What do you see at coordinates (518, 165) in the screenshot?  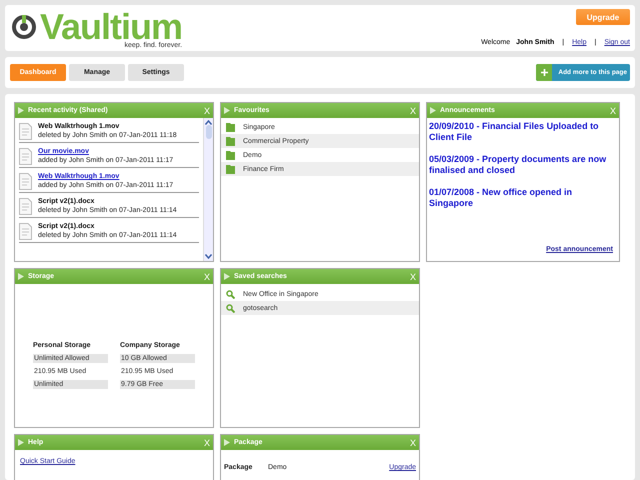 I see `announcement-text: 05/03/2009 - Property documents are now finalised and closed` at bounding box center [518, 165].